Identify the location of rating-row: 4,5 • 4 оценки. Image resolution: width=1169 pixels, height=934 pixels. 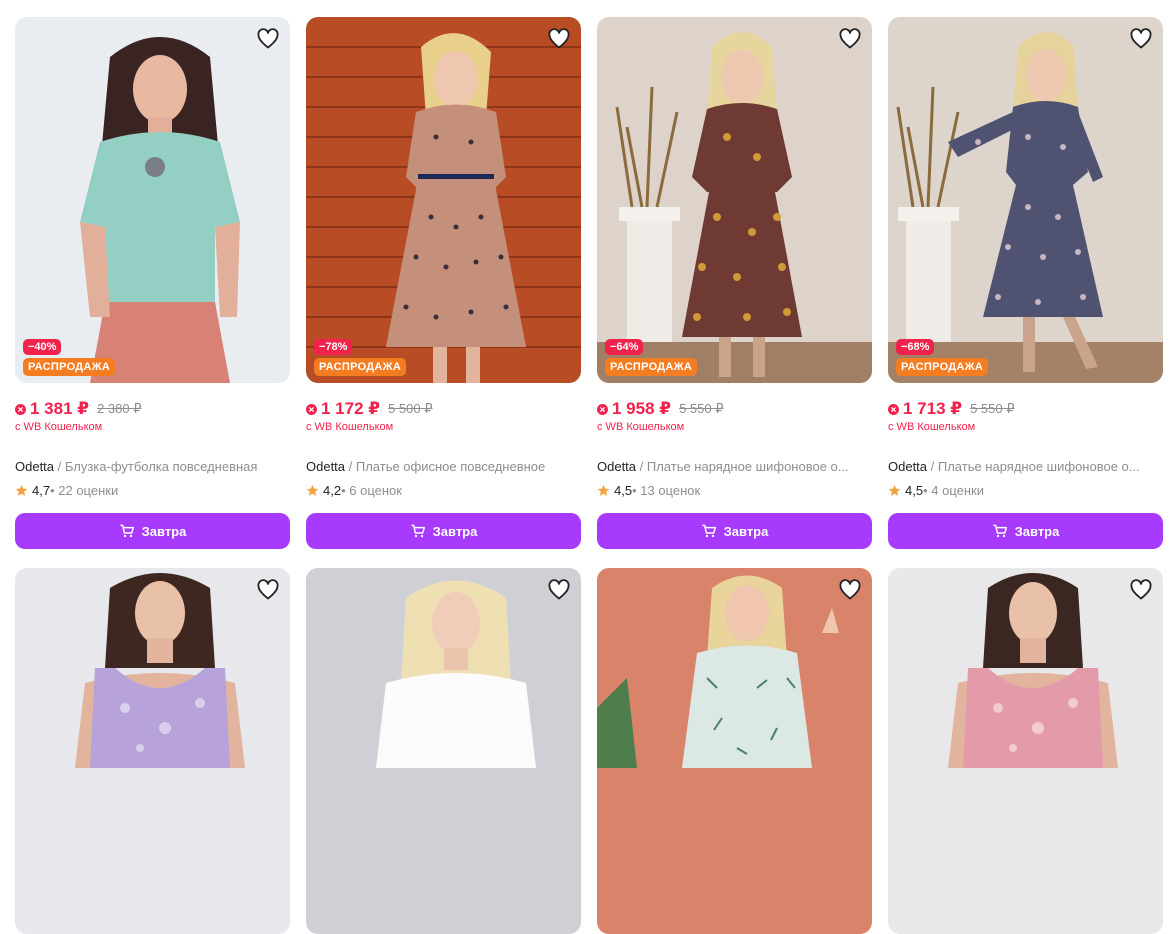
(936, 490).